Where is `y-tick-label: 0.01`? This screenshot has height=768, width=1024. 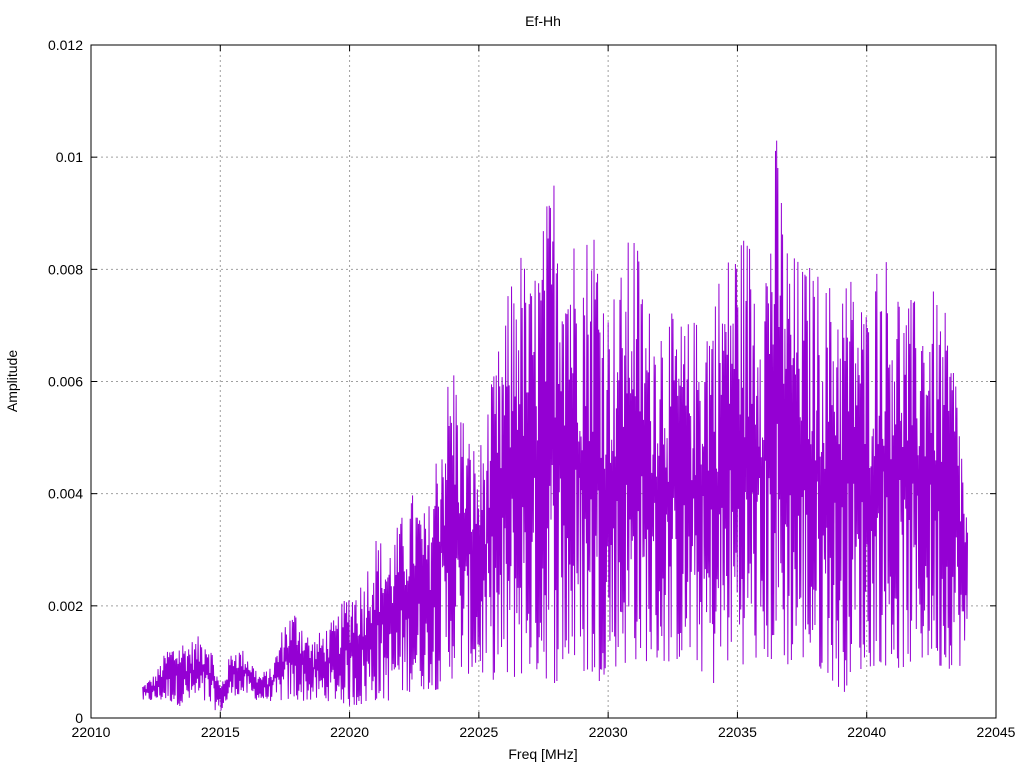
y-tick-label: 0.01 is located at coordinates (69, 157).